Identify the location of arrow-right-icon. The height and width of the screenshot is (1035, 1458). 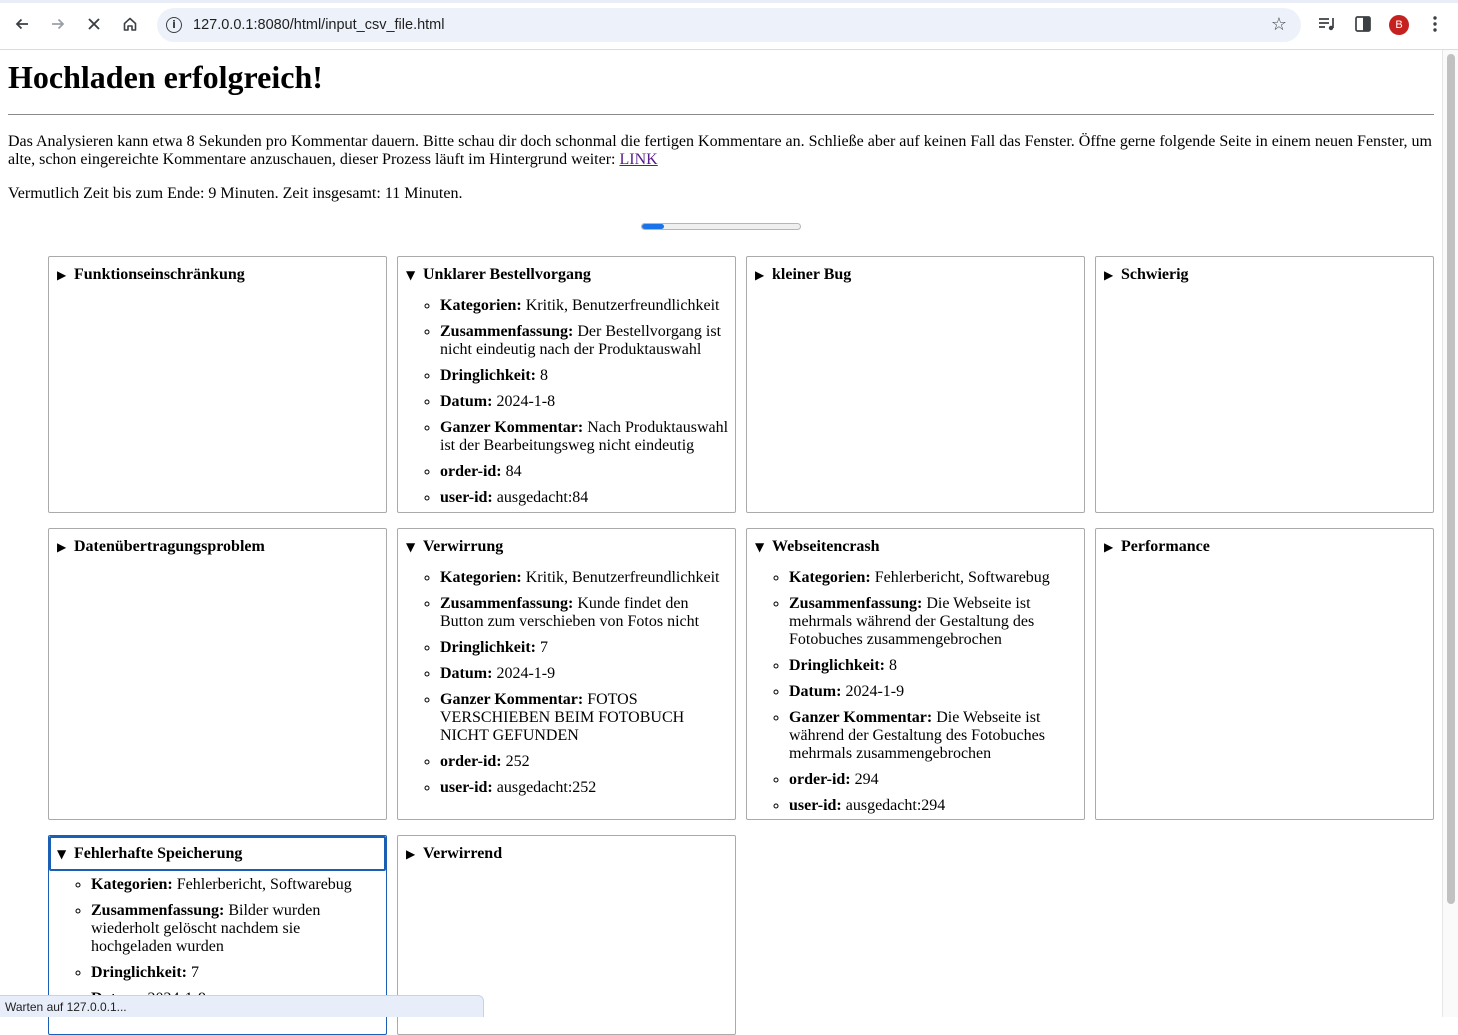
(58, 24).